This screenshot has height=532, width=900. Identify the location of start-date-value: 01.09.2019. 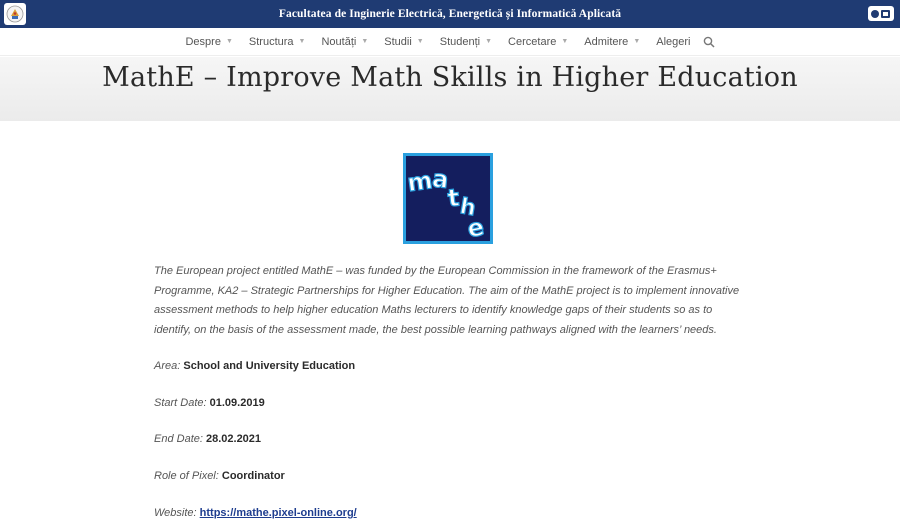
(237, 403).